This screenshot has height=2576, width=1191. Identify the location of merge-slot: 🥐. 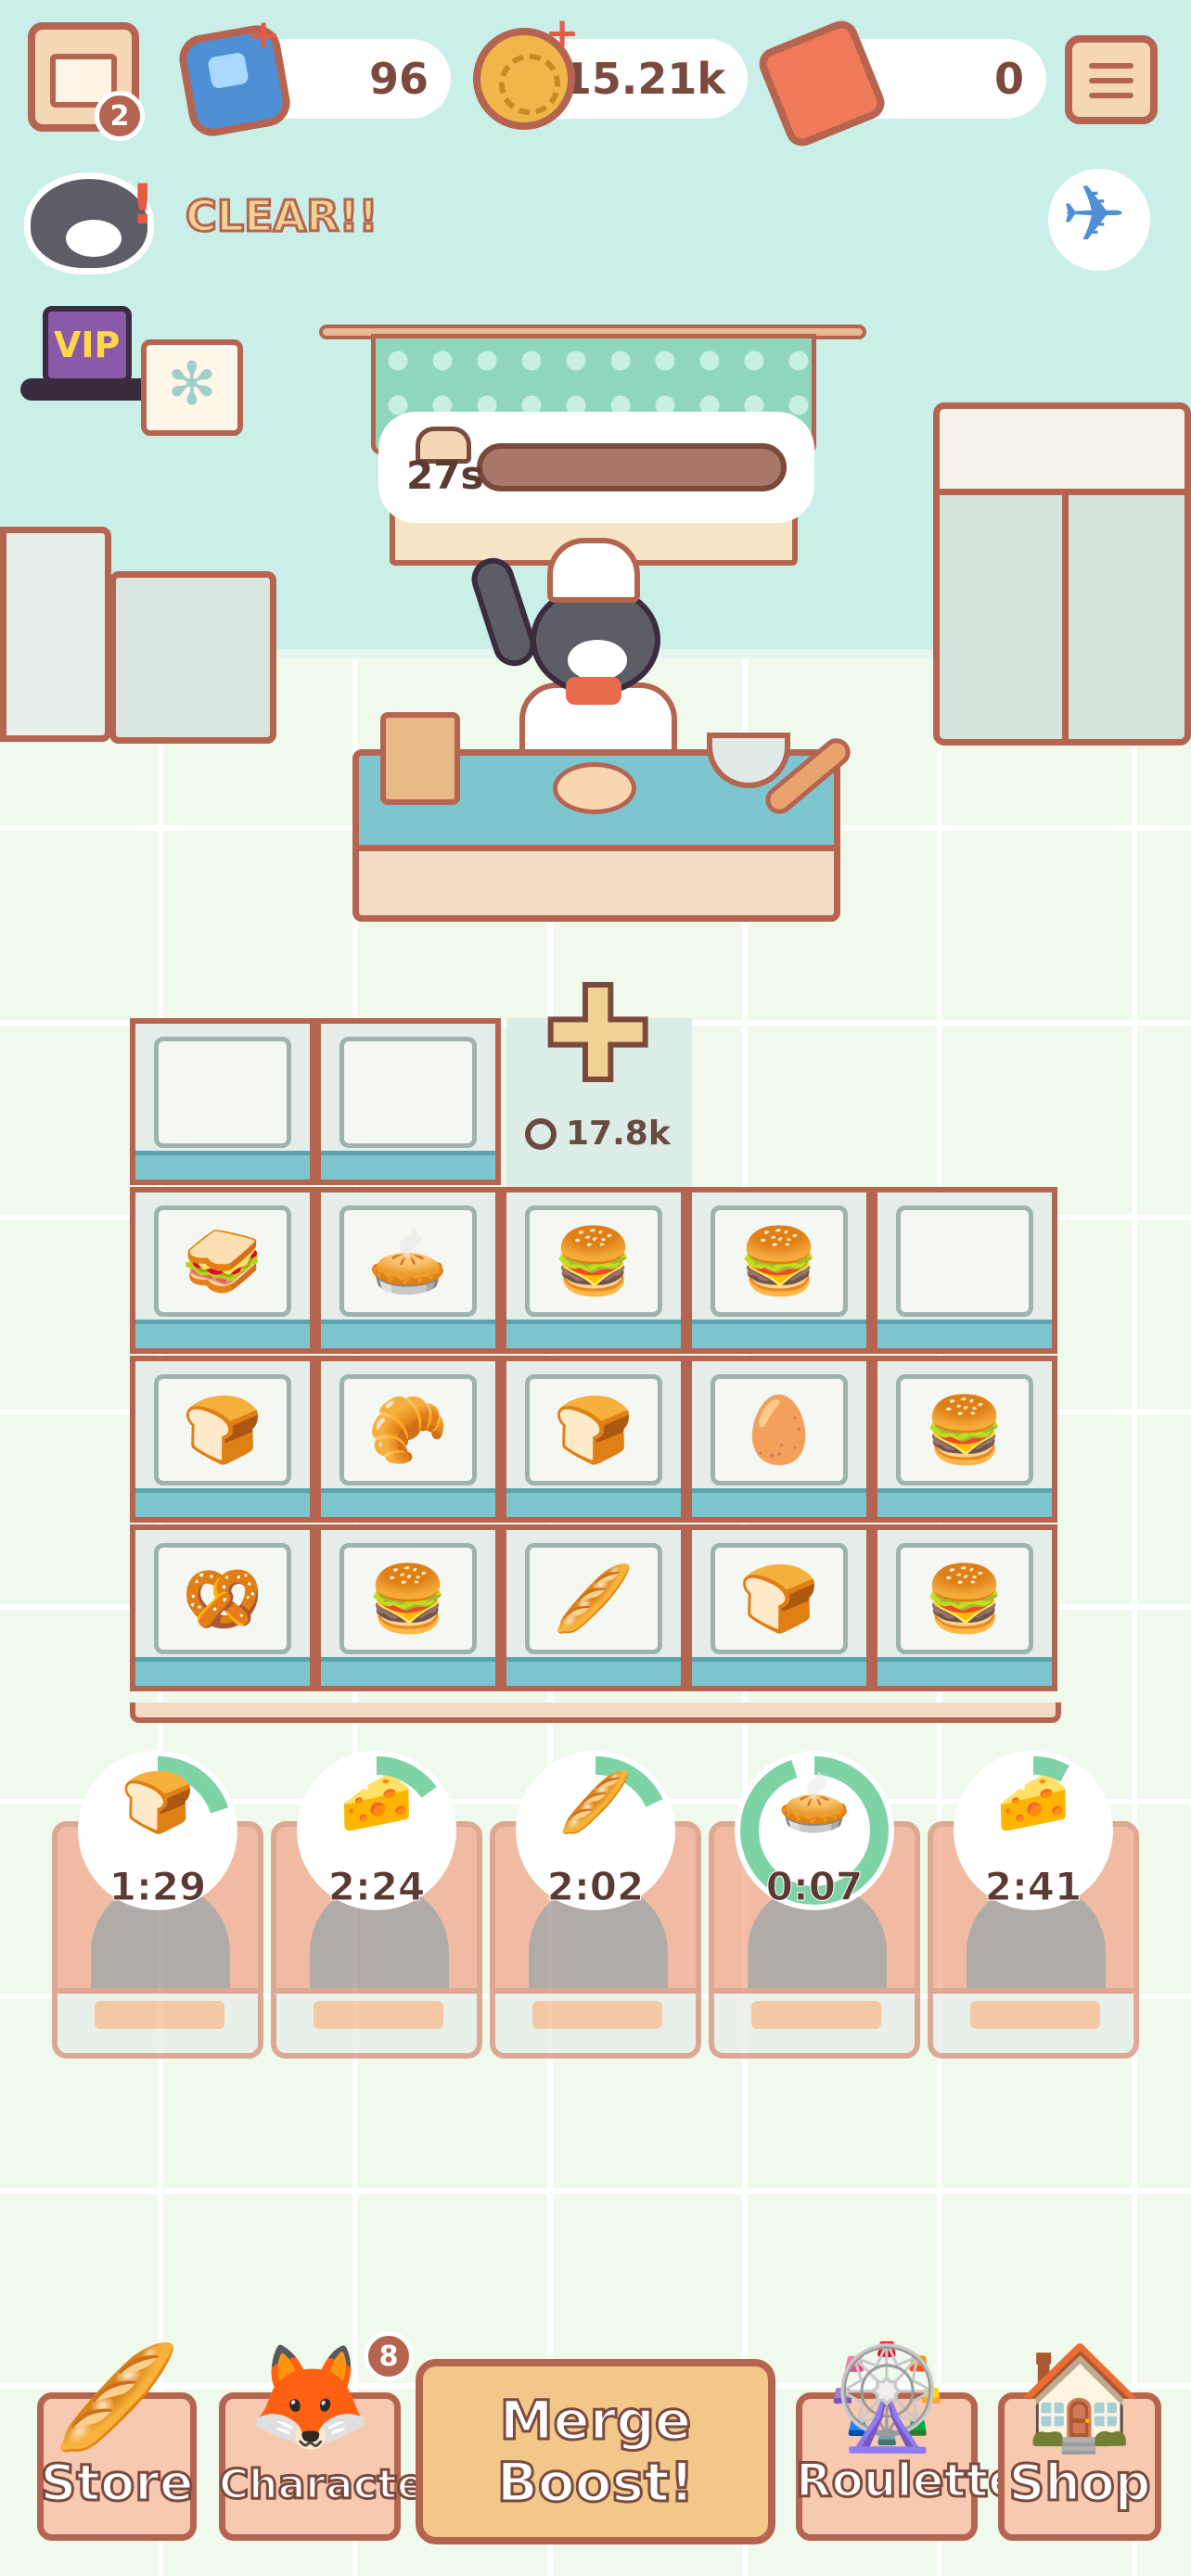
(408, 1439).